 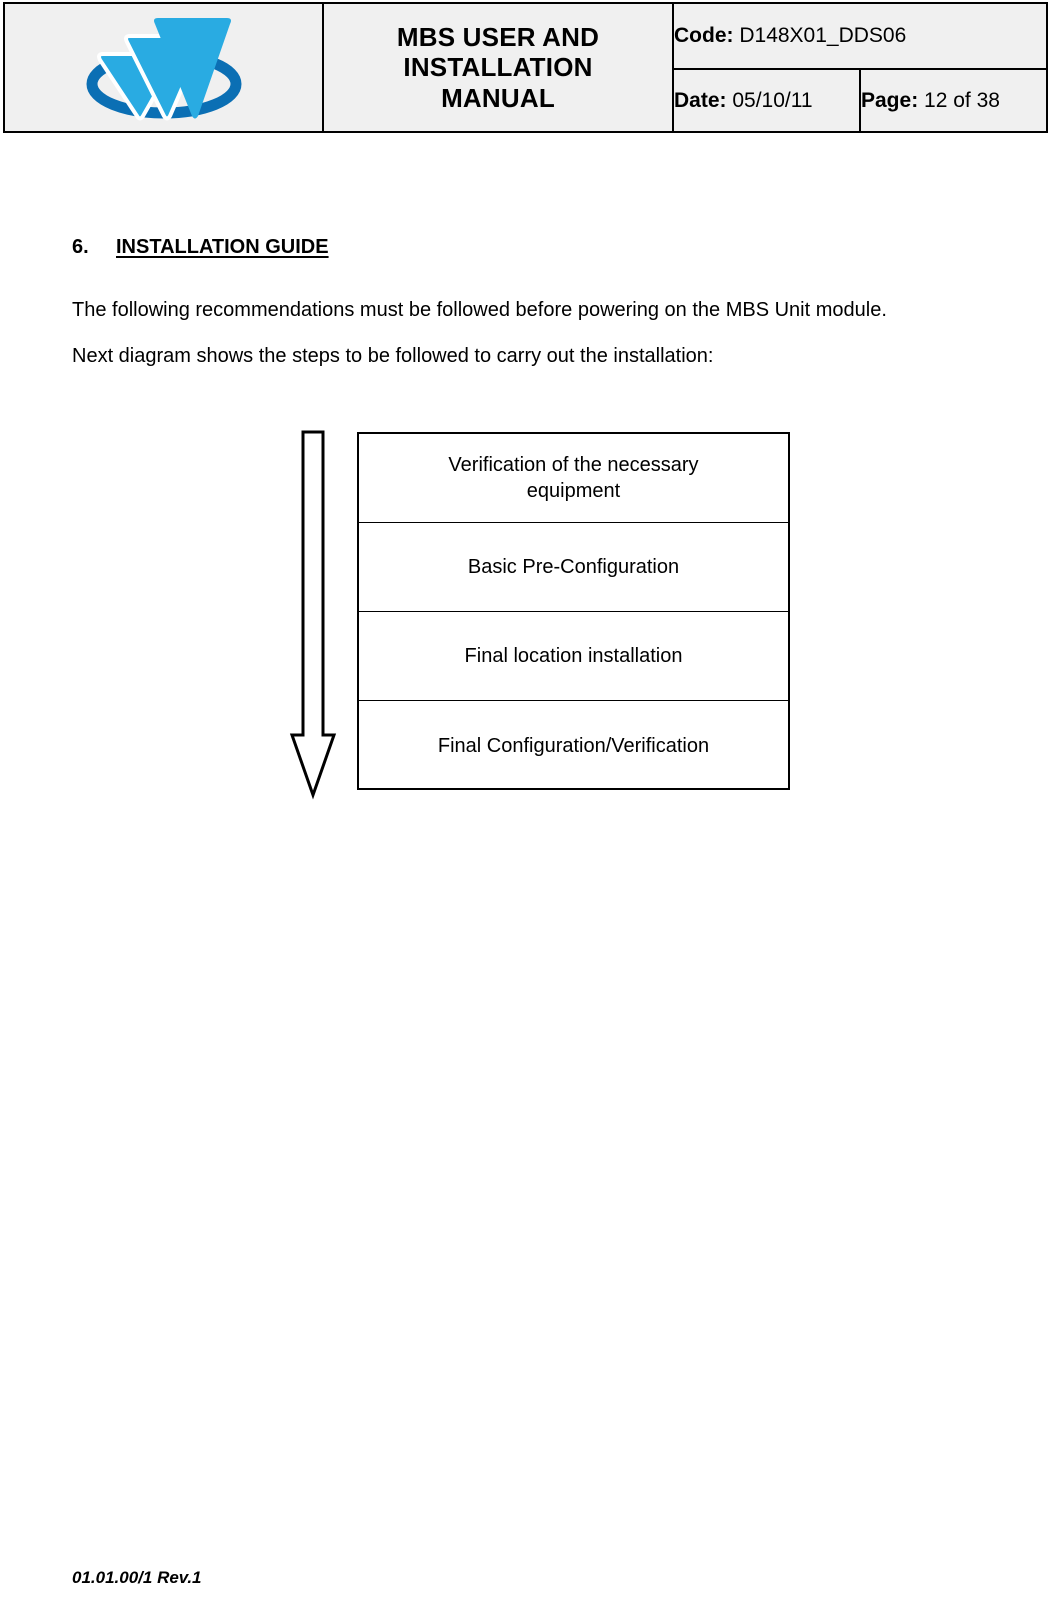 I want to click on flow-step-1-label: Verification of the necessary equipment, so click(x=573, y=478).